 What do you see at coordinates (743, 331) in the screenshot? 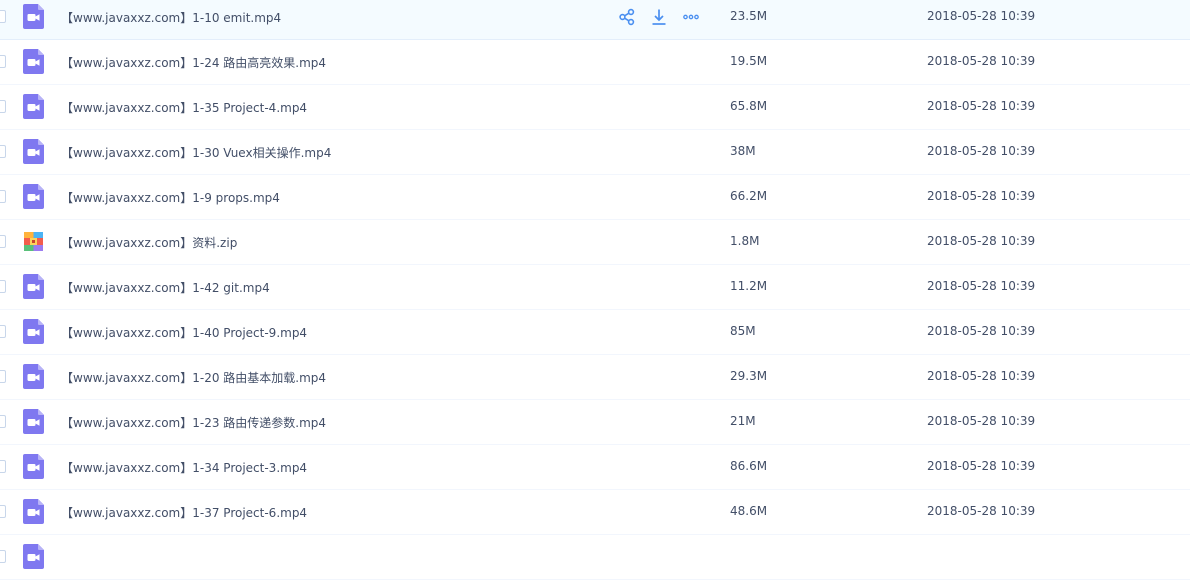
I see `file-size: 85M` at bounding box center [743, 331].